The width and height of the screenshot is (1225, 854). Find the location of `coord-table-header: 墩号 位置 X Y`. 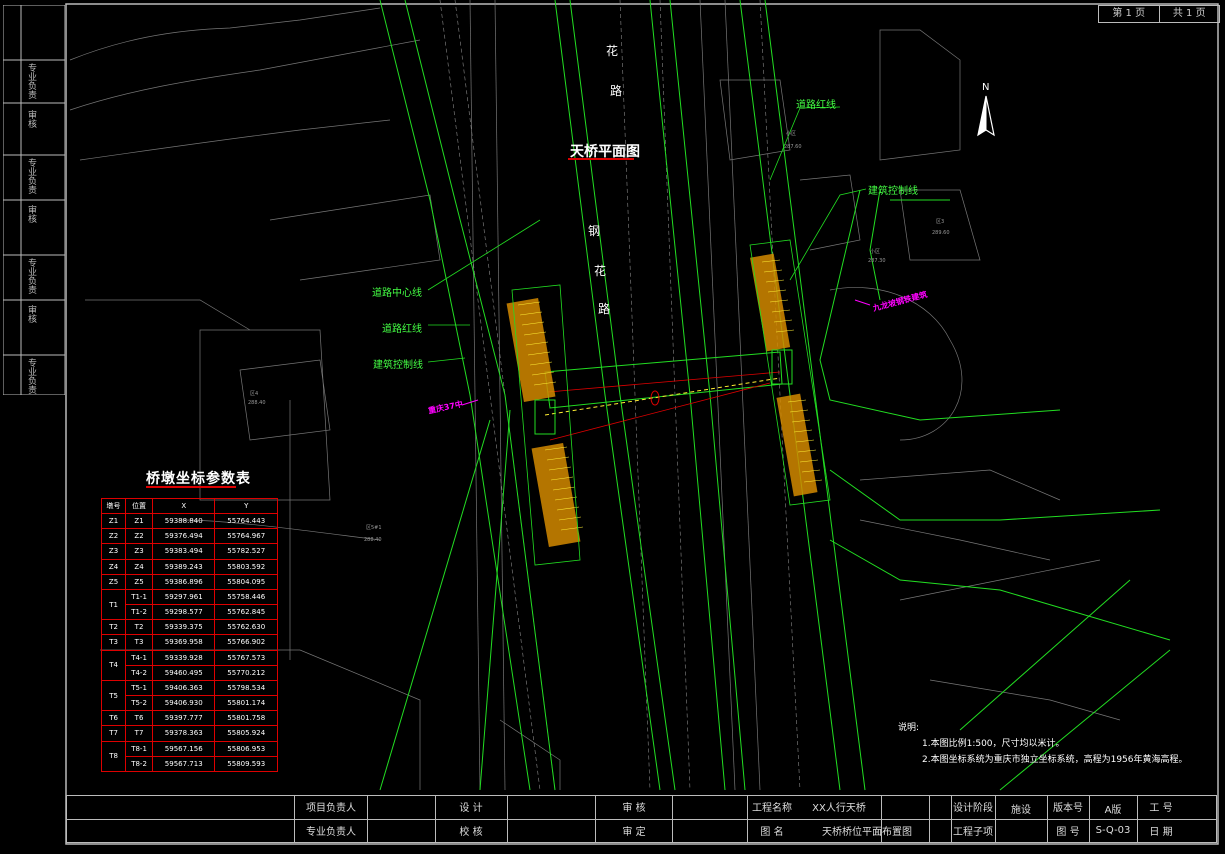

coord-table-header: 墩号 位置 X Y is located at coordinates (189, 506).